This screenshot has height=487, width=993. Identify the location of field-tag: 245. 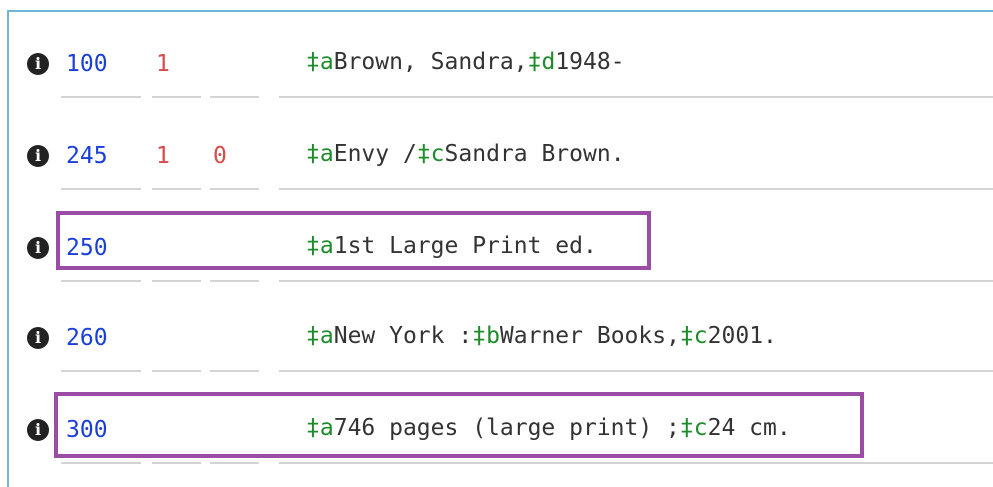
(87, 156).